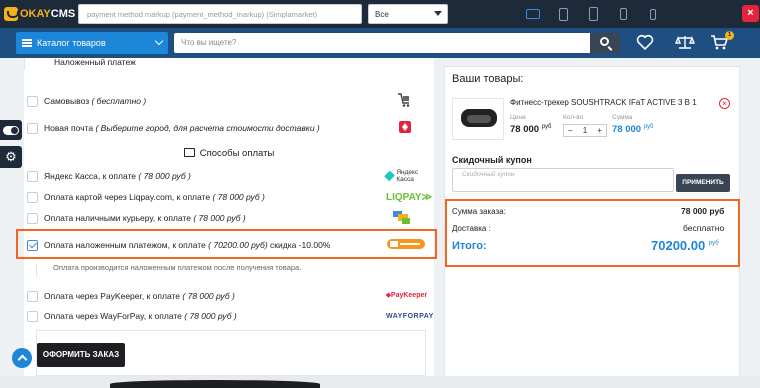 The width and height of the screenshot is (760, 388). I want to click on delivery-value: бесплатно, so click(704, 228).